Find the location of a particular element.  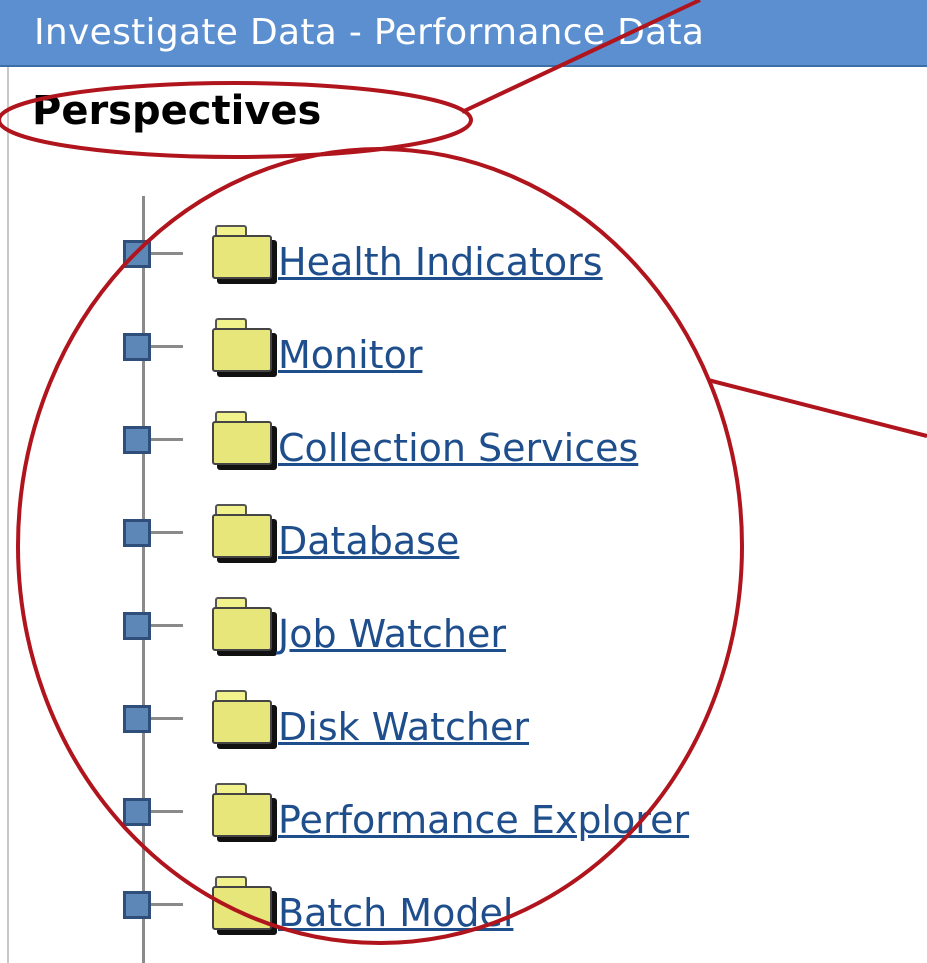

tree-link-job-watcher: Job Watcher is located at coordinates (392, 634).